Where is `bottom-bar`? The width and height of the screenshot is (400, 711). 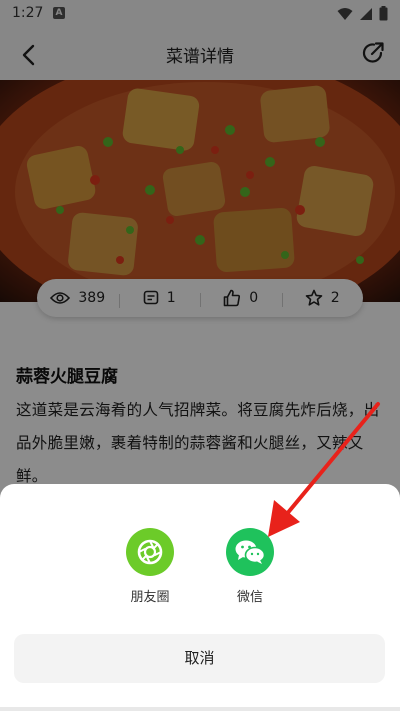 bottom-bar is located at coordinates (200, 709).